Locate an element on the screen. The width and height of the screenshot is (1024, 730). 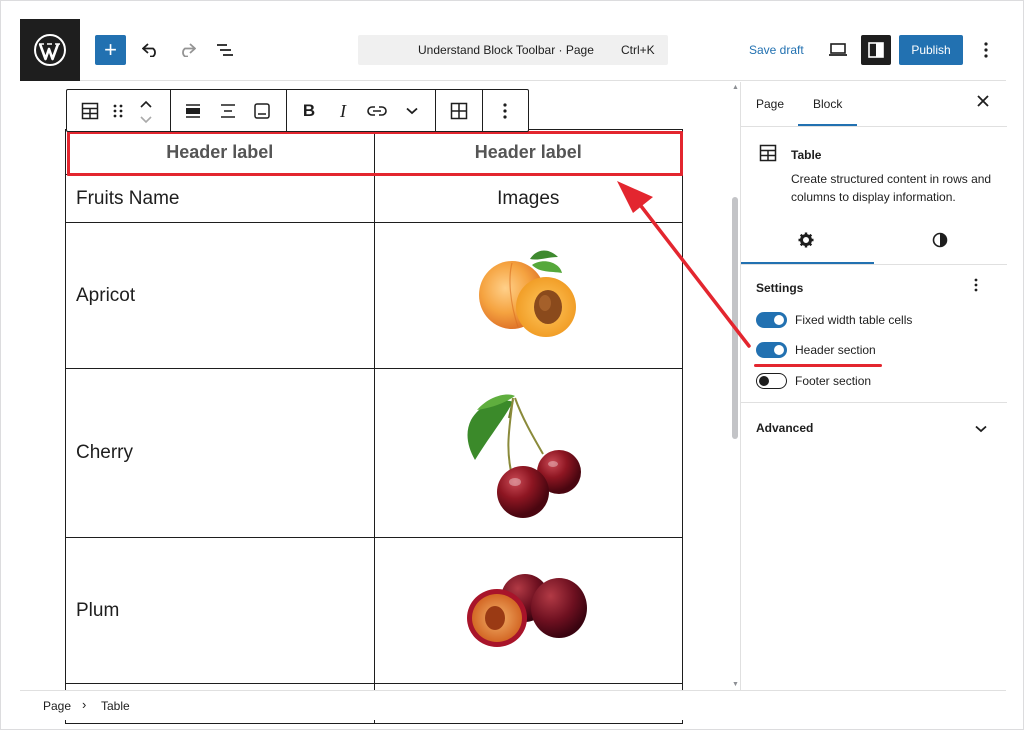
table-cell: Fruits Name is located at coordinates (220, 198).